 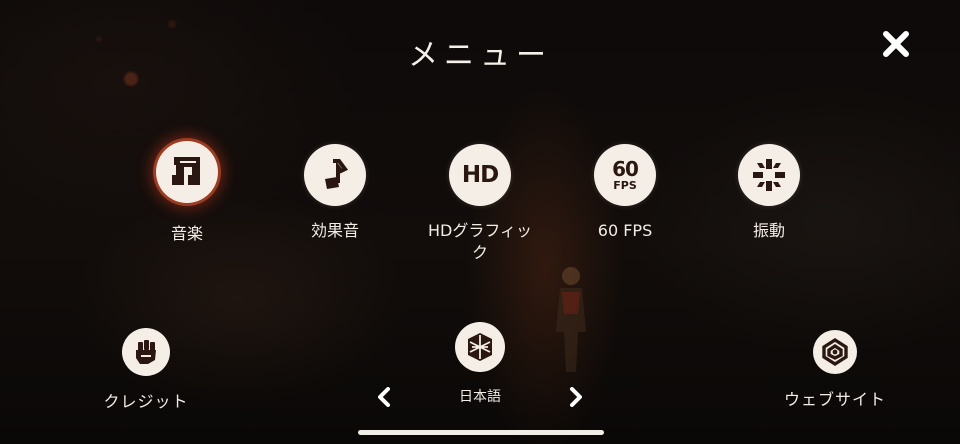 What do you see at coordinates (625, 230) in the screenshot?
I see `option-label: 60 FPS` at bounding box center [625, 230].